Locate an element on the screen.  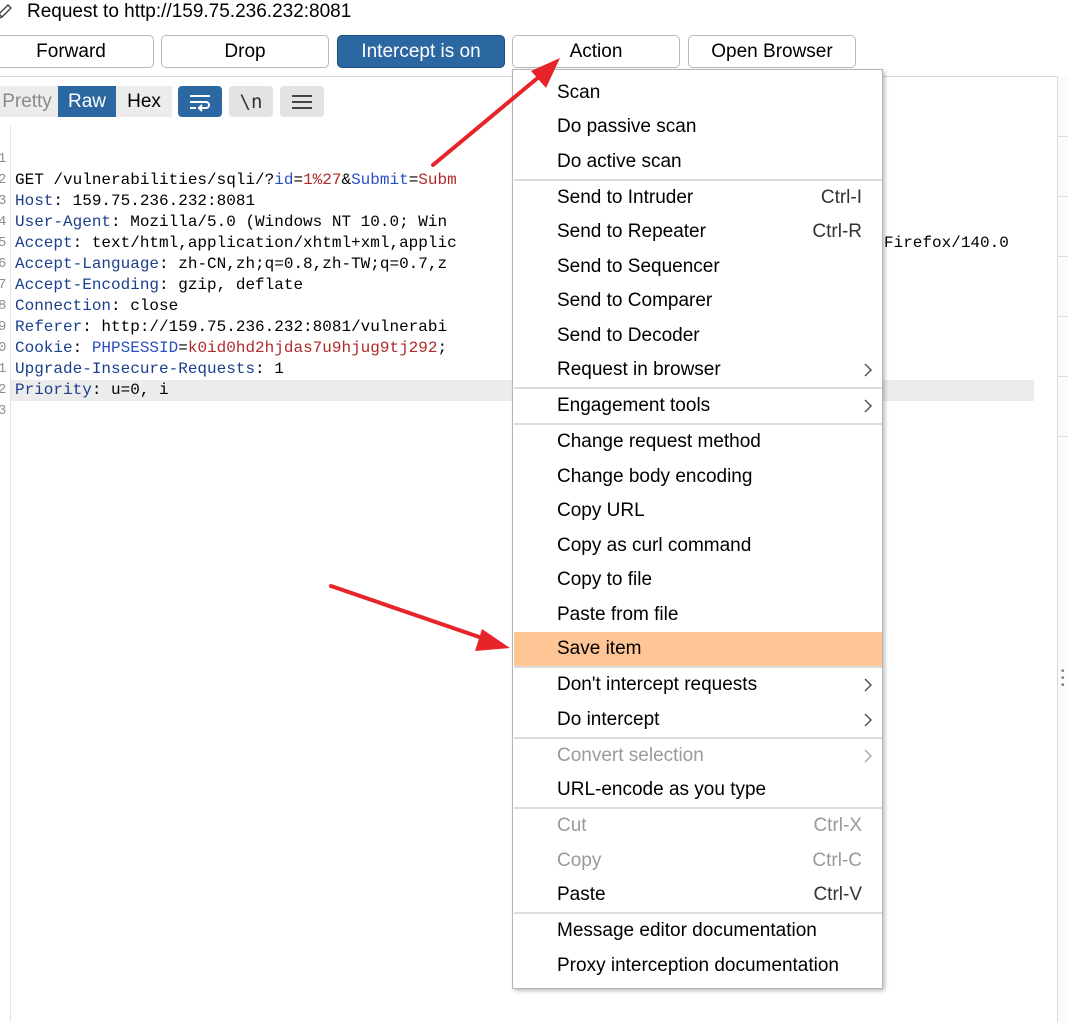
menu-item-send-to-decoder: Send to Decoder is located at coordinates (698, 336).